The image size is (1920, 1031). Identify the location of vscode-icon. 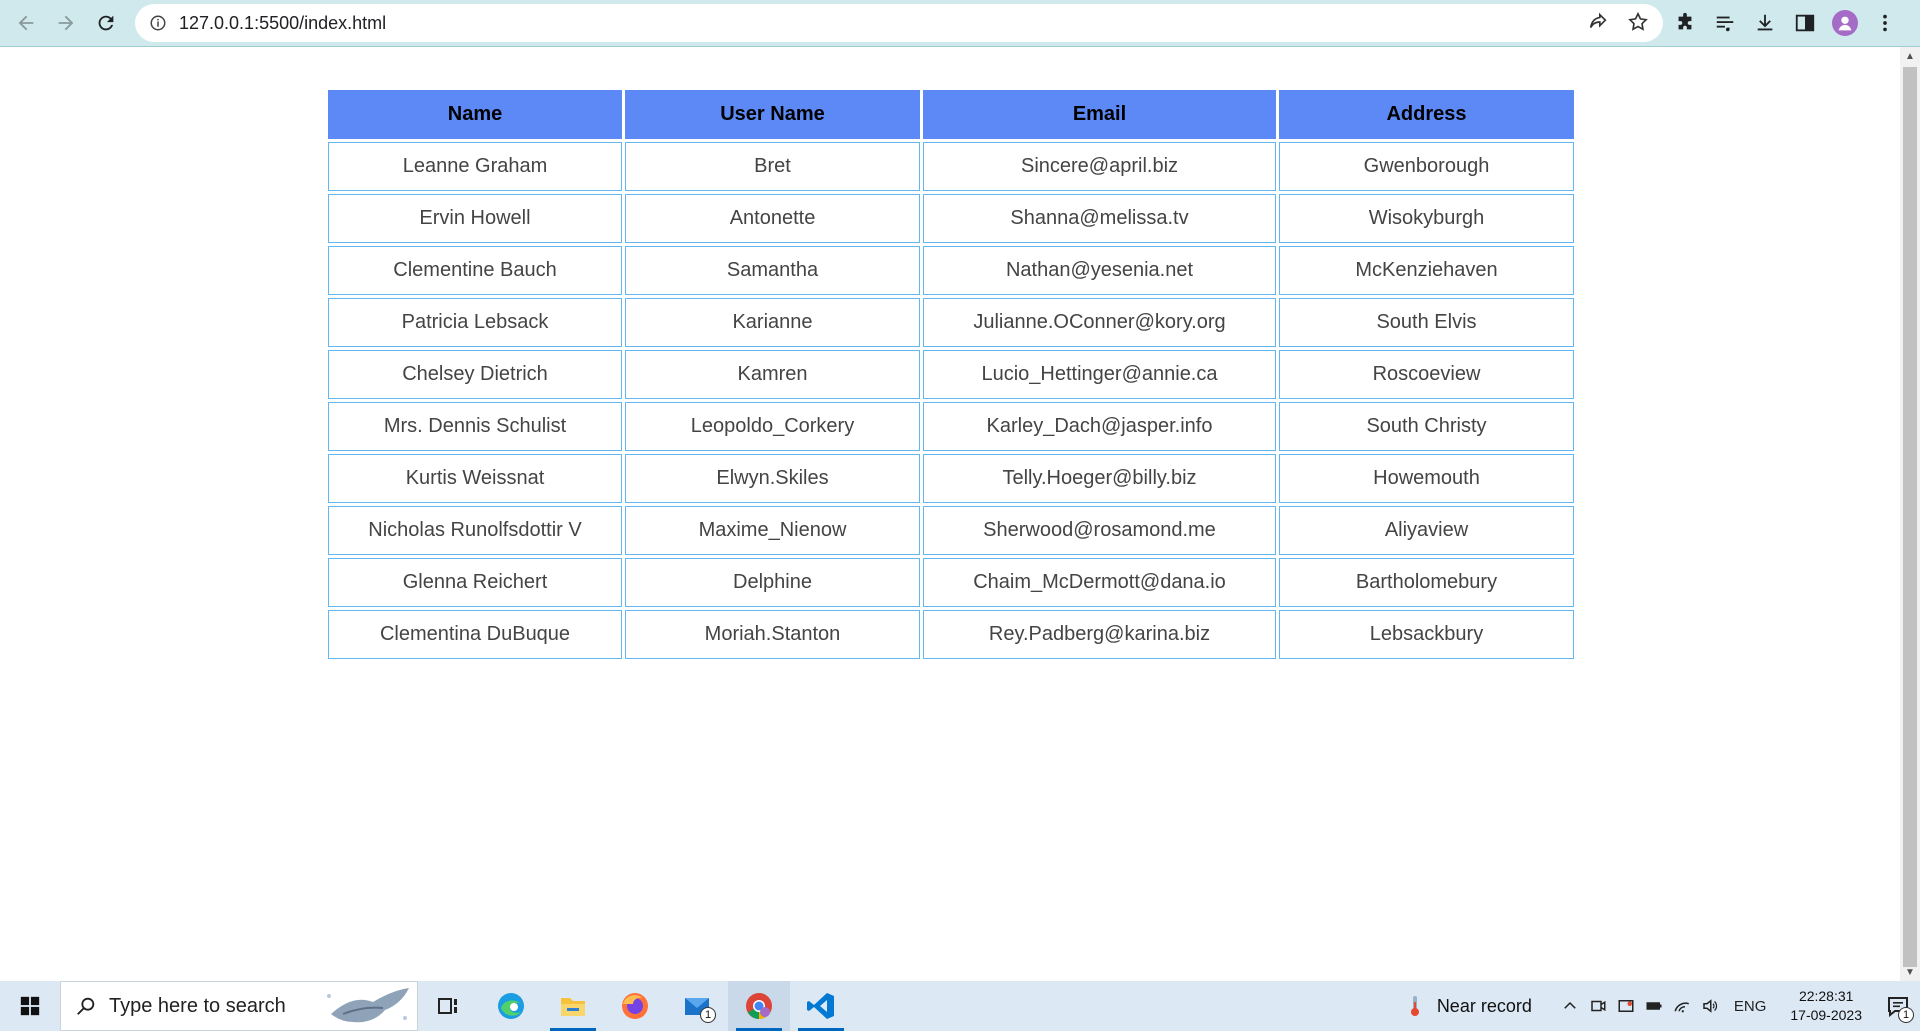
(820, 1006).